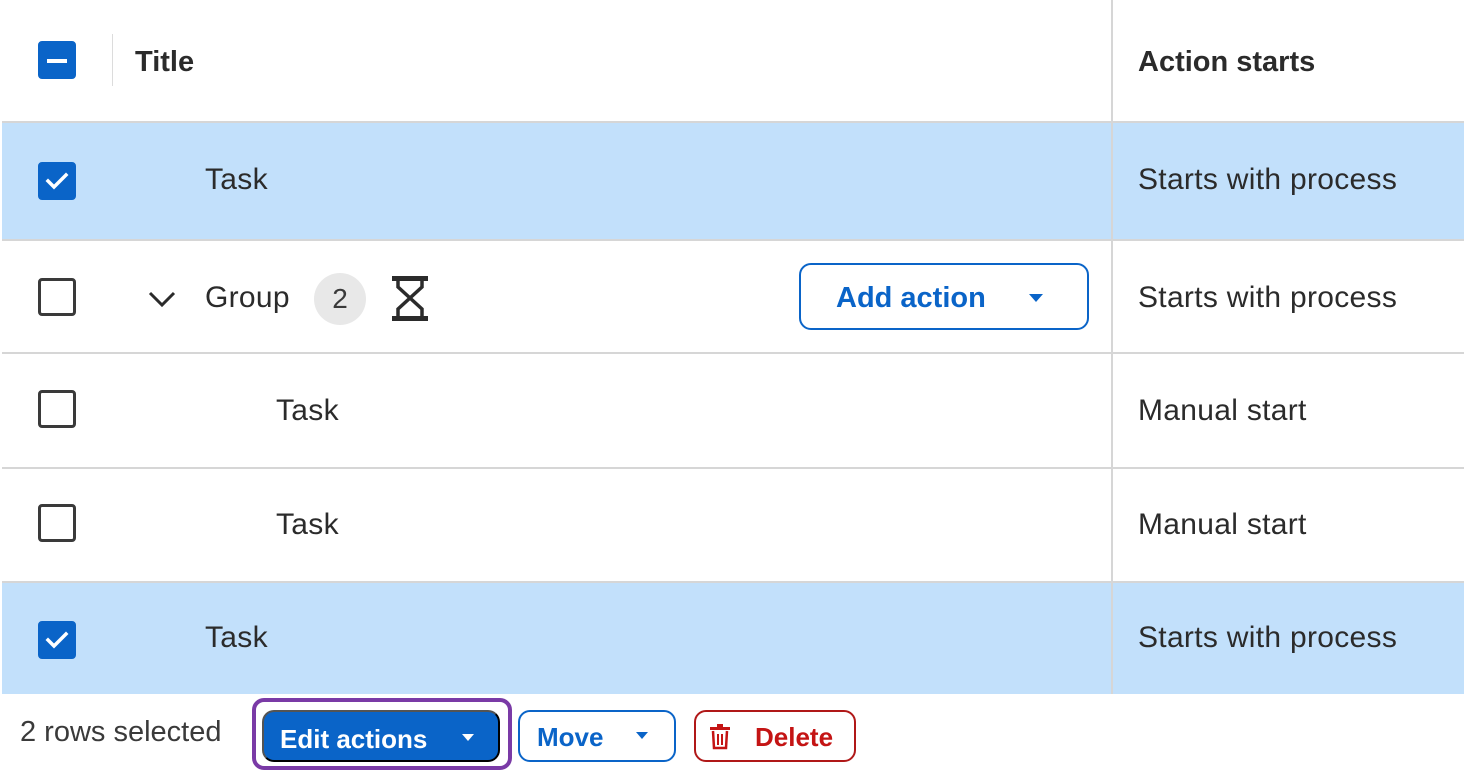  I want to click on chevron-down-icon, so click(162, 299).